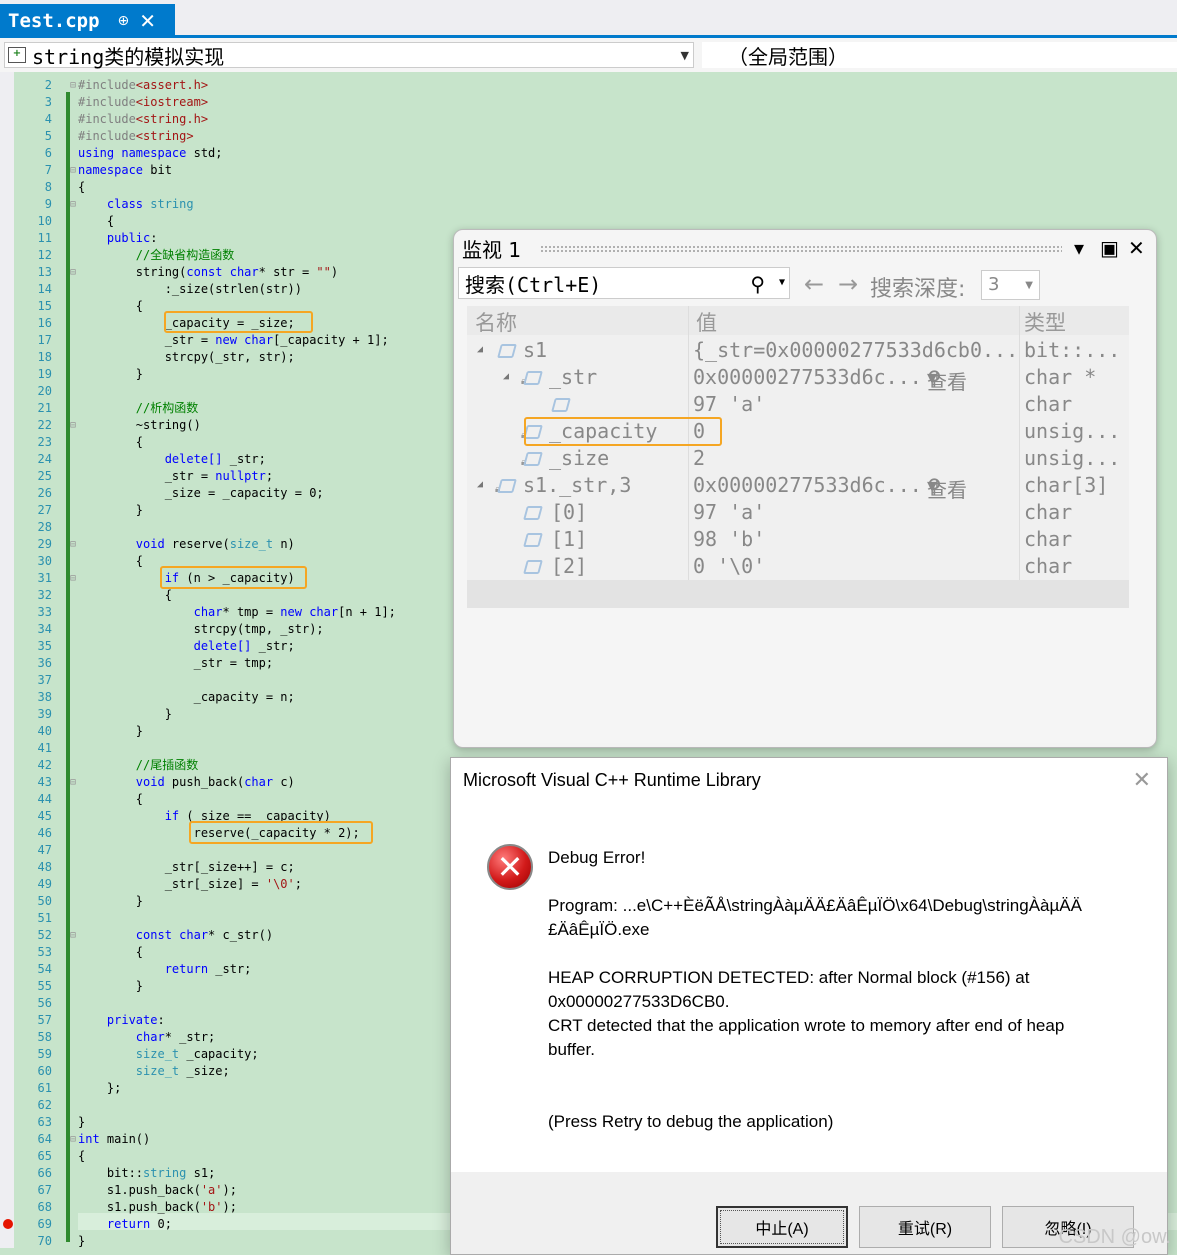  What do you see at coordinates (44, 561) in the screenshot?
I see `line-number-text: 30` at bounding box center [44, 561].